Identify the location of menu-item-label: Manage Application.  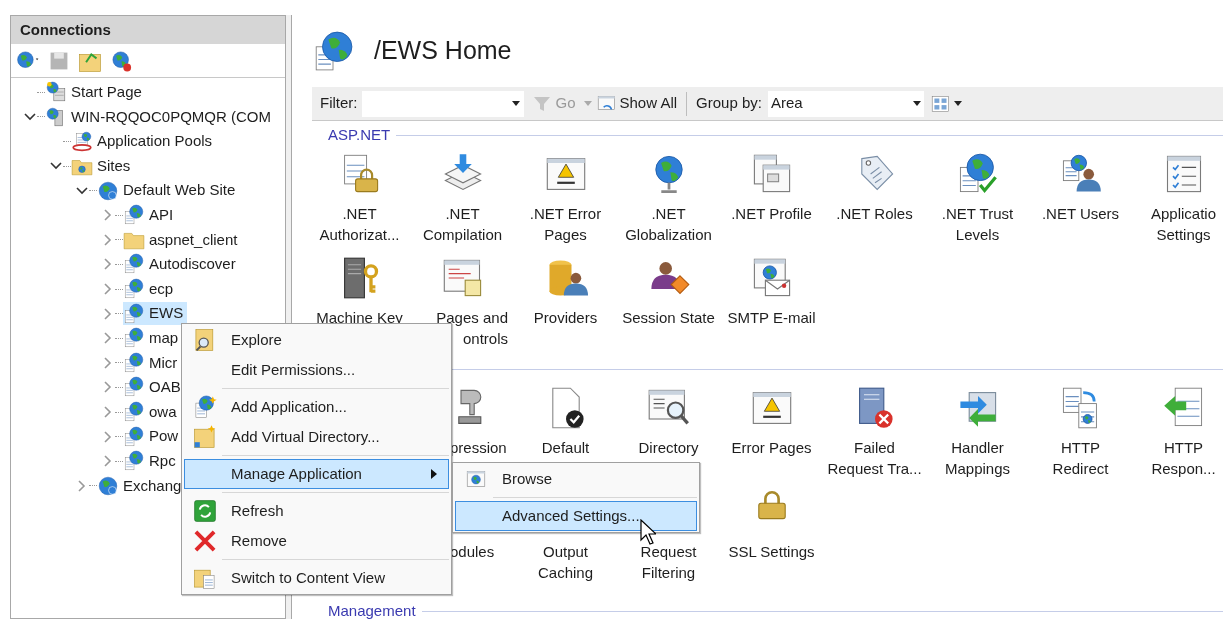
(296, 473).